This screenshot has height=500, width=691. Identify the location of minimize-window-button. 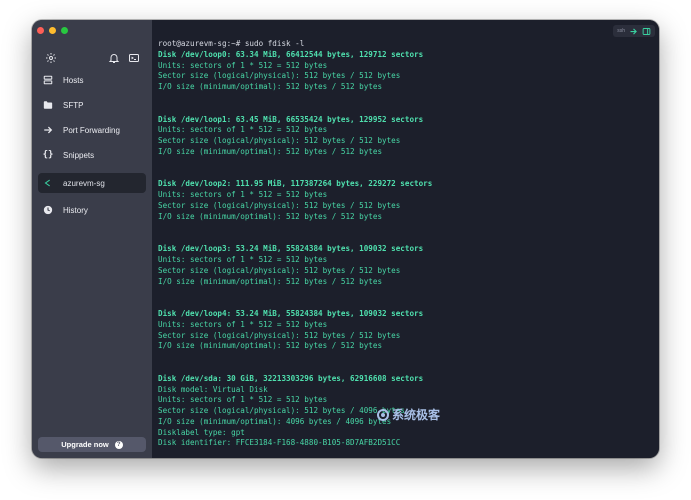
(52, 30).